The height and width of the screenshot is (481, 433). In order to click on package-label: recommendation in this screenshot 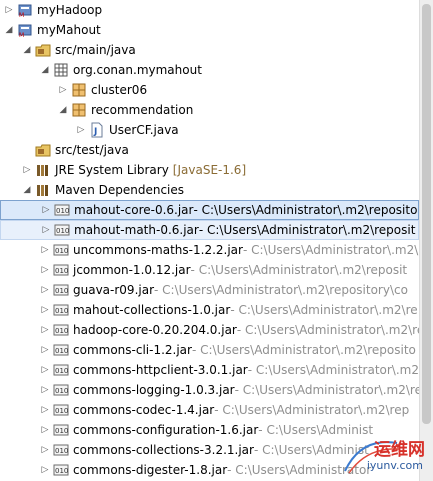, I will do `click(142, 110)`.